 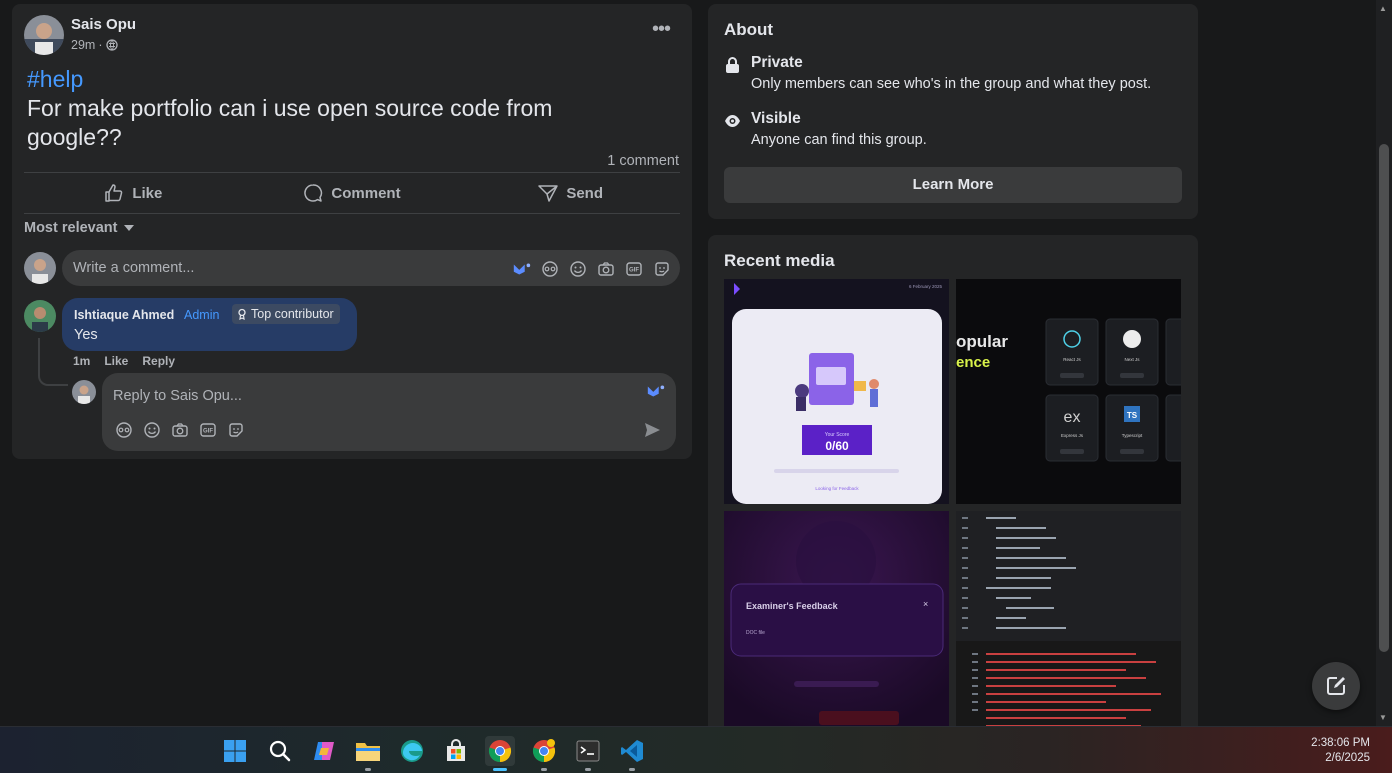 I want to click on review-link: Looking for Feedback, so click(x=837, y=488).